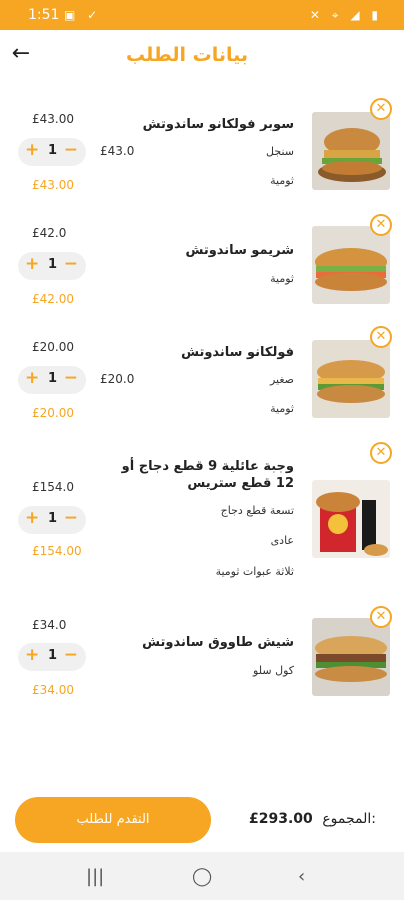 The height and width of the screenshot is (900, 404). What do you see at coordinates (281, 819) in the screenshot?
I see `order-total-value: £293.00` at bounding box center [281, 819].